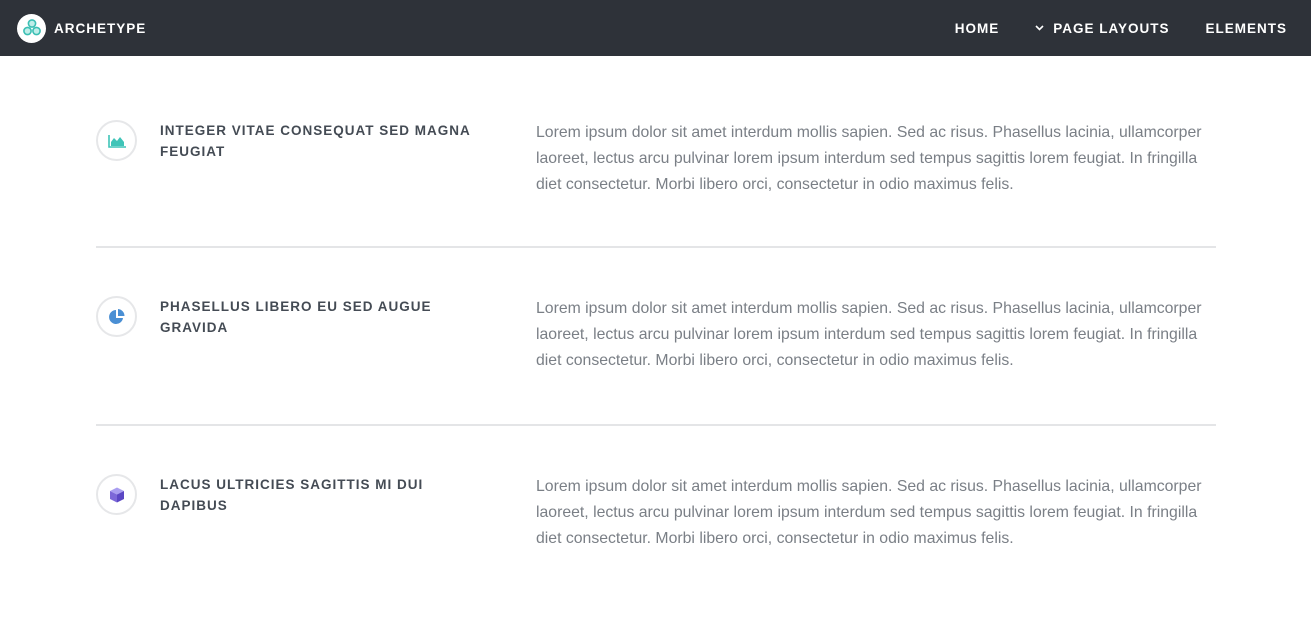  I want to click on brand-link: ARCHETYPE, so click(82, 28).